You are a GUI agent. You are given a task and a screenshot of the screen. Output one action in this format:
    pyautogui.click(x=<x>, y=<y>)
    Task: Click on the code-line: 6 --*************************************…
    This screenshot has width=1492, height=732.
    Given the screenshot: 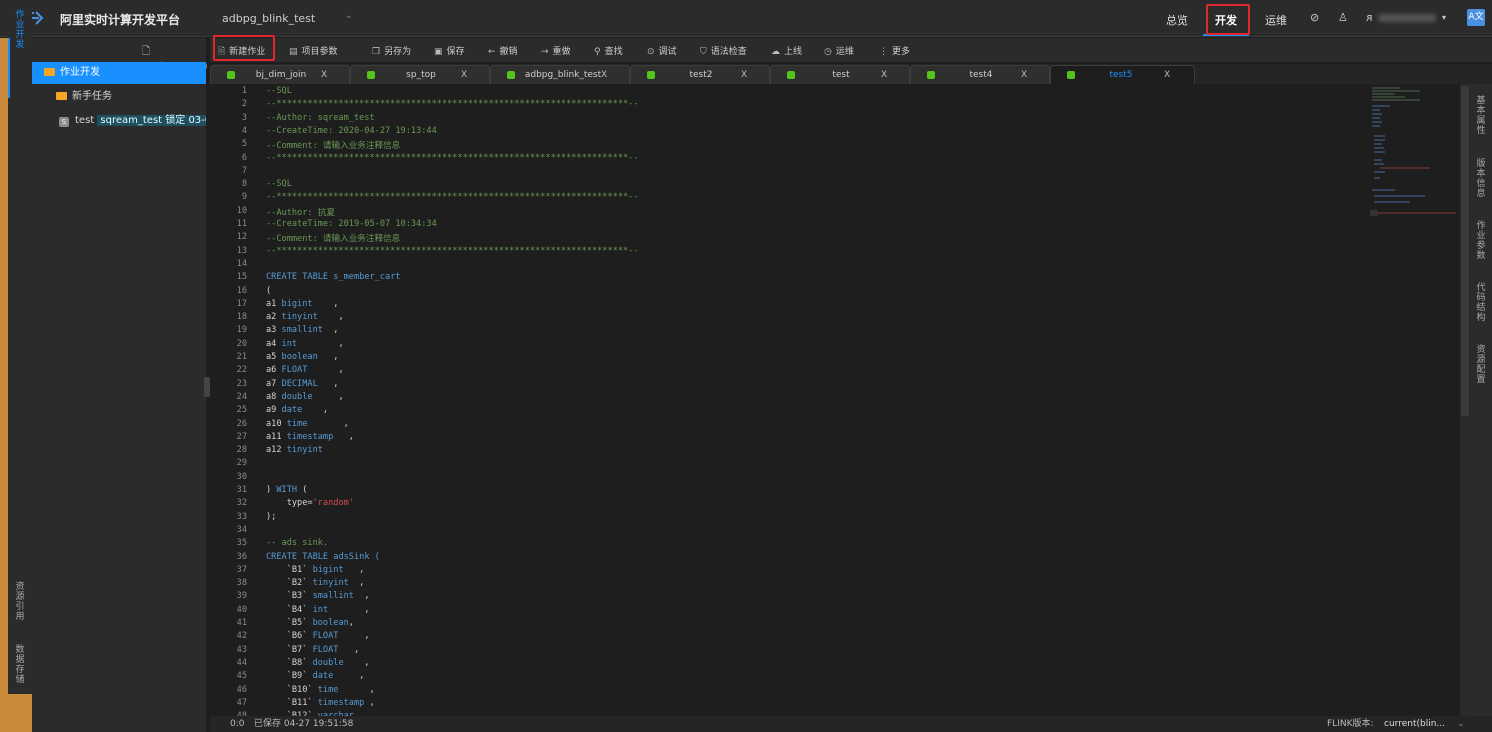 What is the action you would take?
    pyautogui.click(x=810, y=159)
    